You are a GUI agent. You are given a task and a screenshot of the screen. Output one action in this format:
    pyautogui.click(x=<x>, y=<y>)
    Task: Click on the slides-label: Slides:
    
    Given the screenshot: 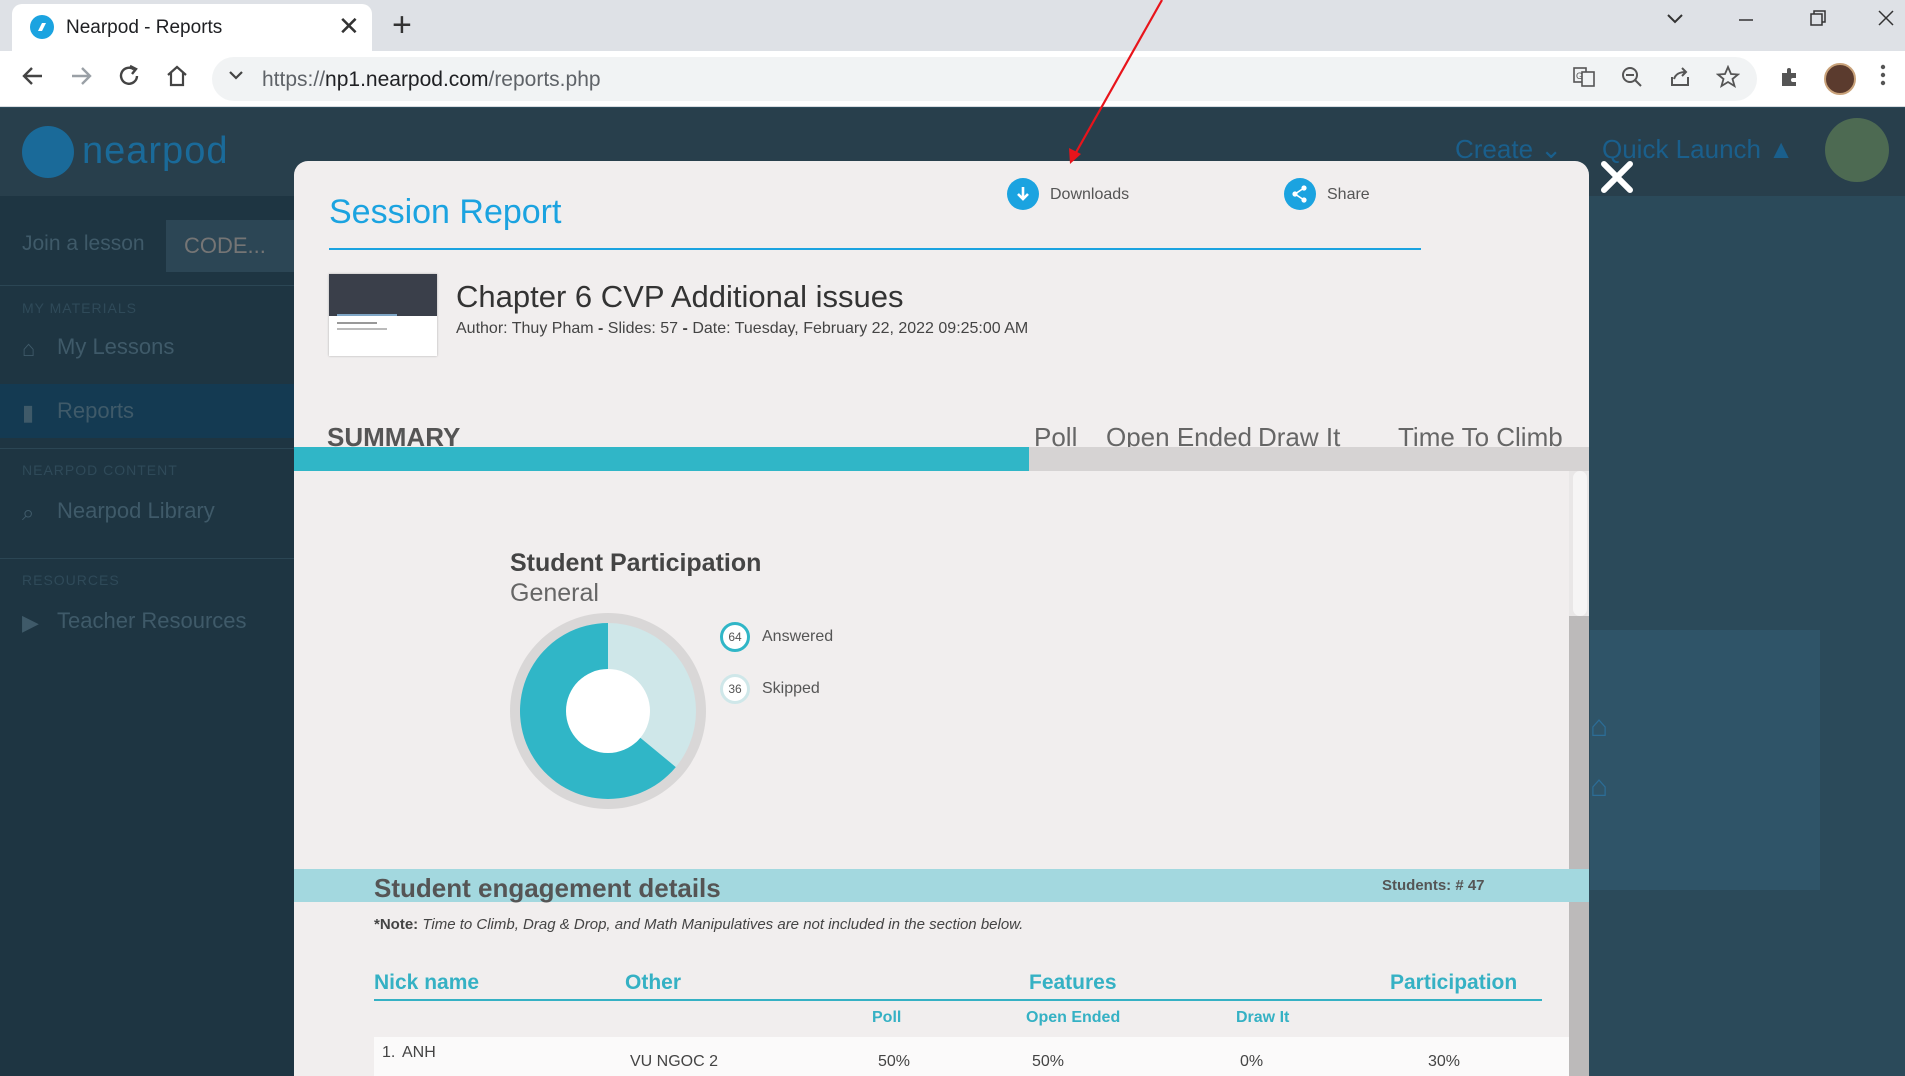 What is the action you would take?
    pyautogui.click(x=631, y=328)
    